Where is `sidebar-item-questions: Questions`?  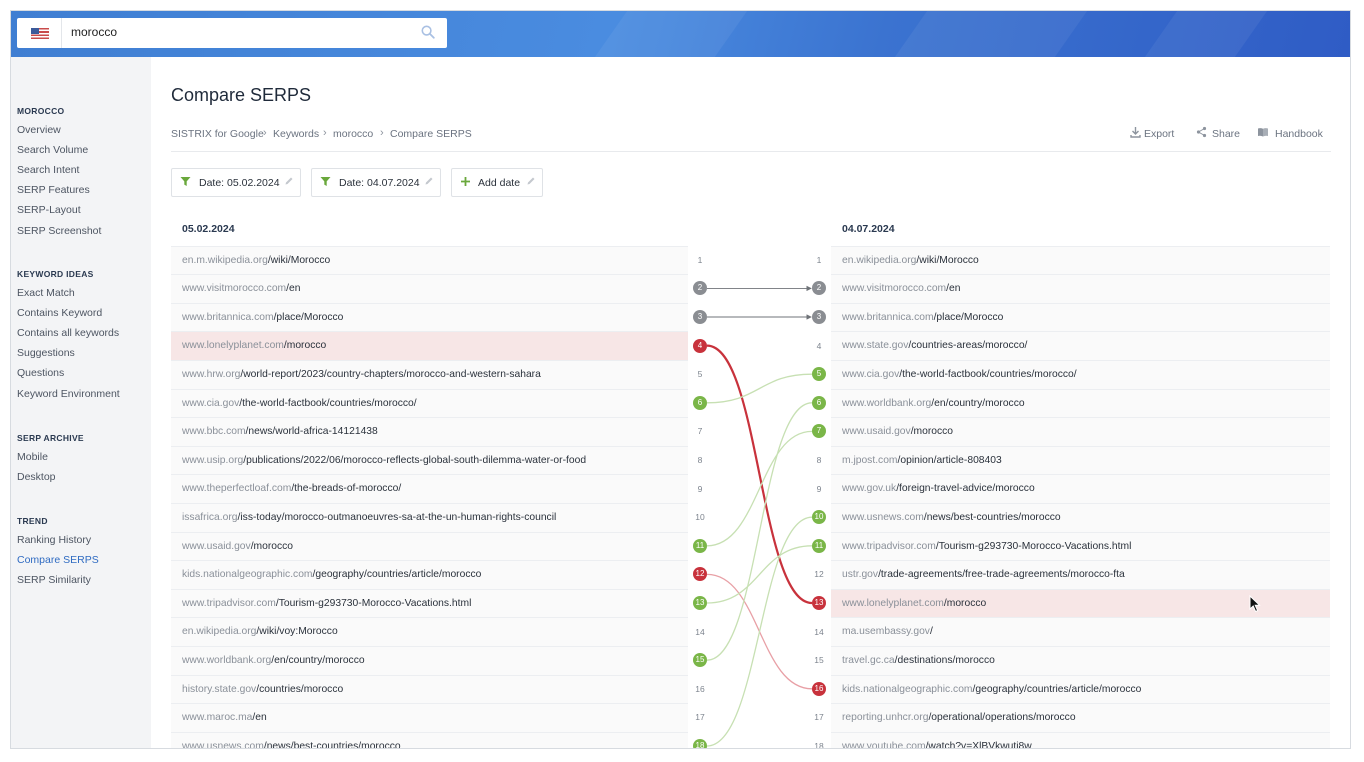
sidebar-item-questions: Questions is located at coordinates (40, 373).